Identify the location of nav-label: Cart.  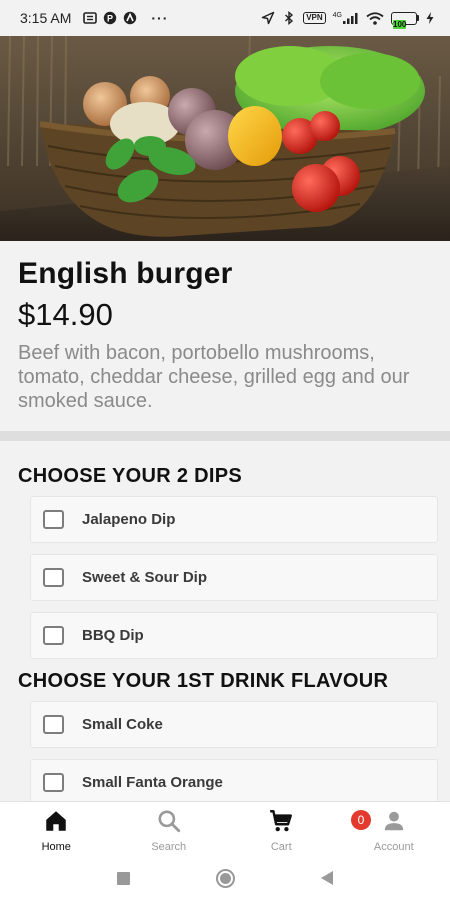
(281, 847).